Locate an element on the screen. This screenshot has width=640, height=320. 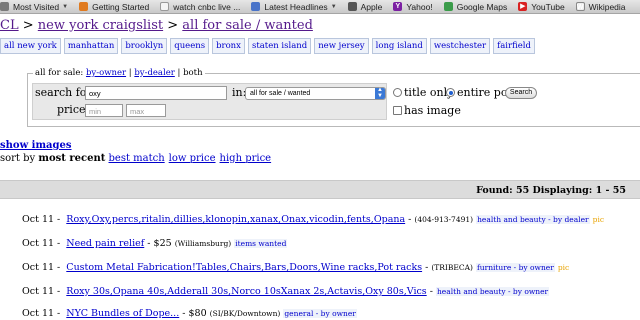
bookmark-wikipedia: W Wikipedia is located at coordinates (600, 7).